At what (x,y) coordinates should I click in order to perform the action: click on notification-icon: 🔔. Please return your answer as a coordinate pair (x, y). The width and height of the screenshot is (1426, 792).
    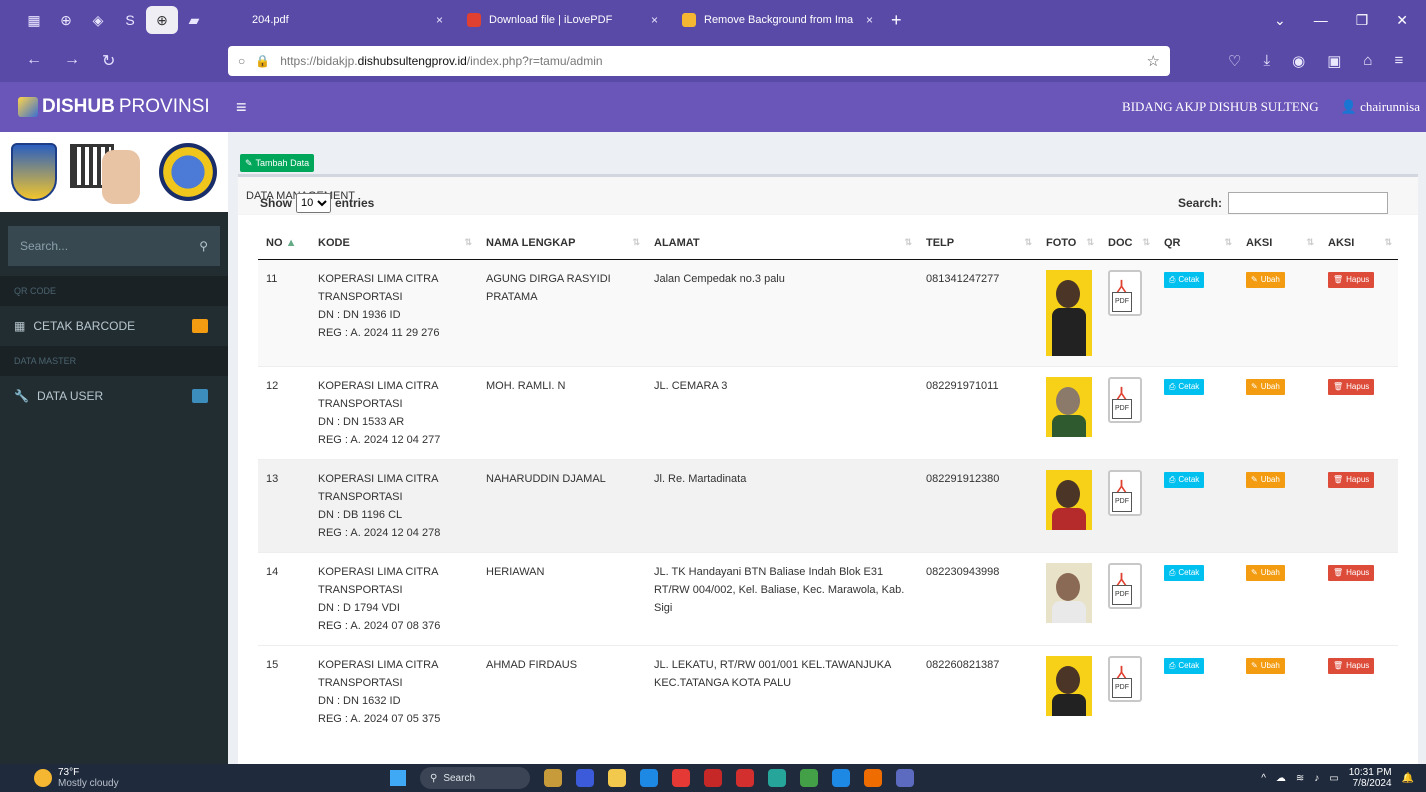
    Looking at the image, I should click on (1408, 778).